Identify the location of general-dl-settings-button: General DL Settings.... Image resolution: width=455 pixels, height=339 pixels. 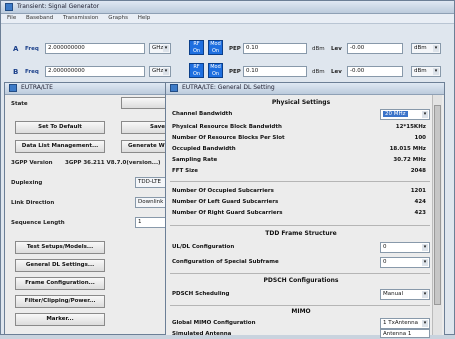
(60, 265).